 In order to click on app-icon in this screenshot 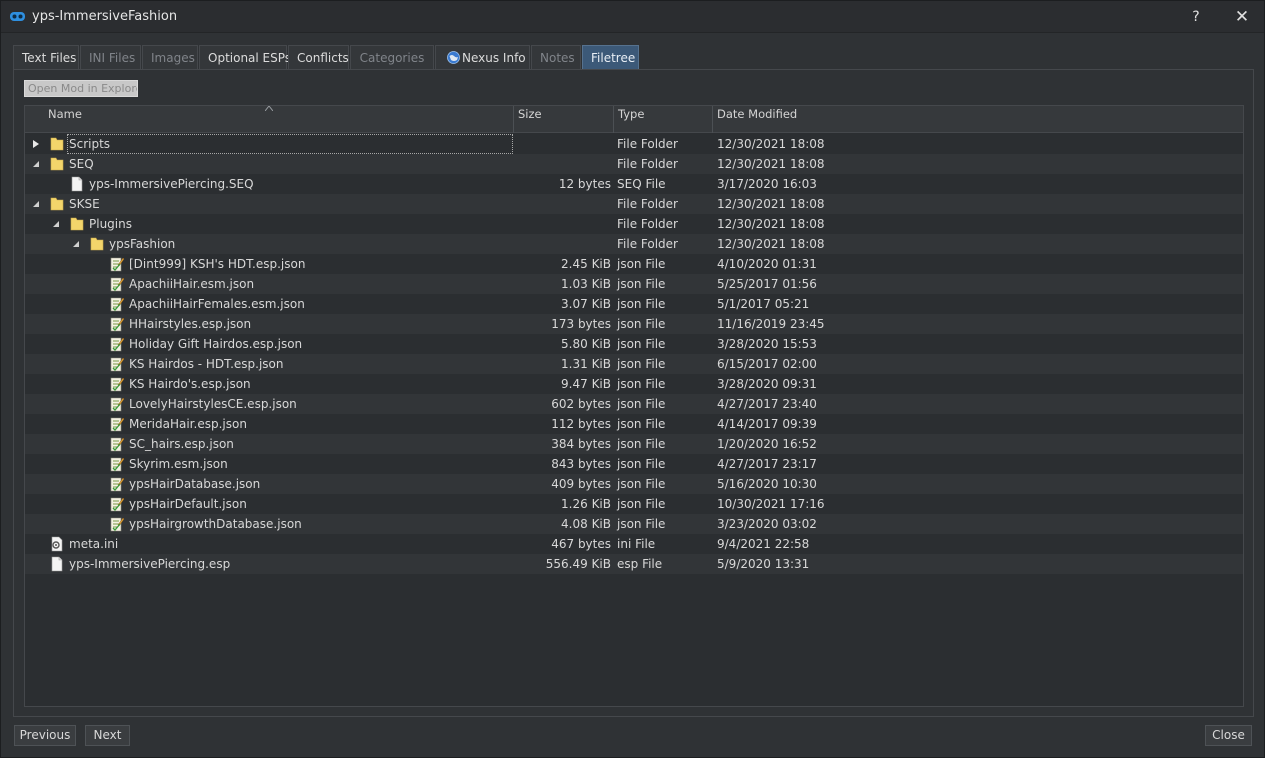, I will do `click(17, 16)`.